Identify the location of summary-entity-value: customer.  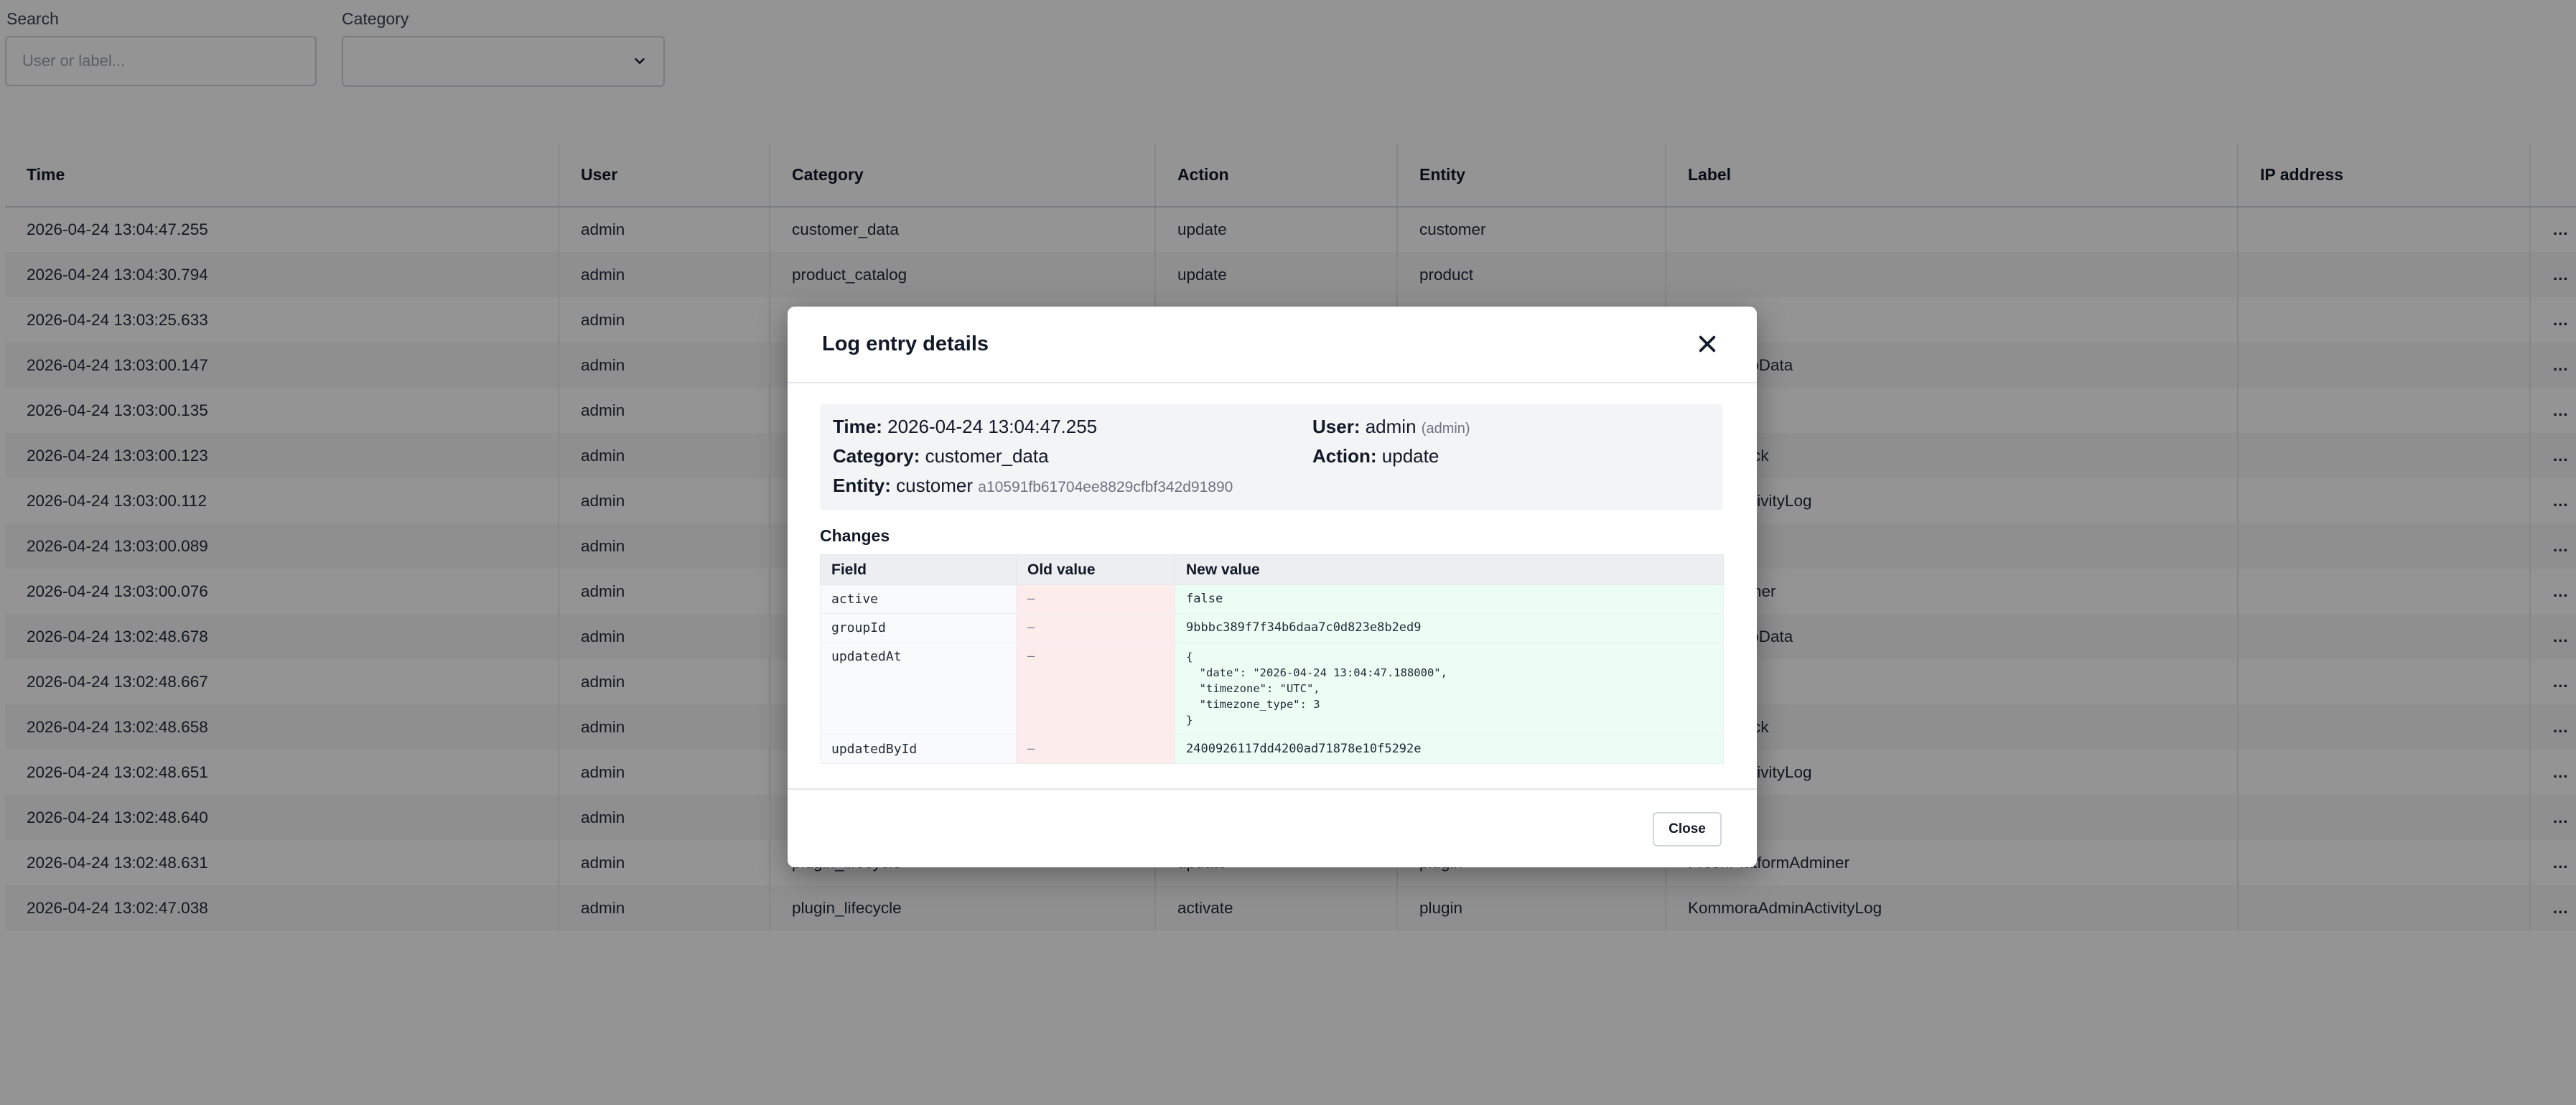
(935, 485).